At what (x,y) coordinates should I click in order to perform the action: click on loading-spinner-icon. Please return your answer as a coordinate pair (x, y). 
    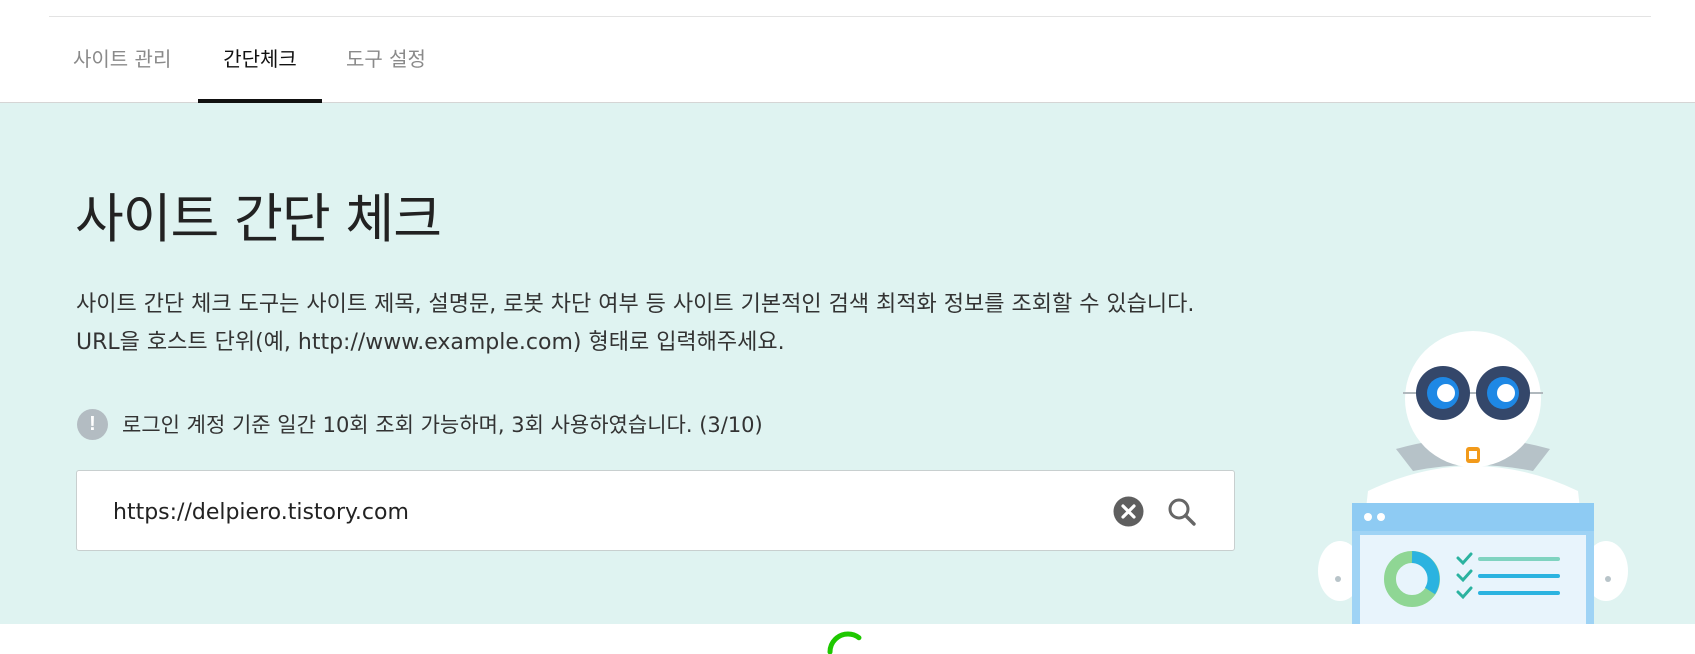
    Looking at the image, I should click on (848, 642).